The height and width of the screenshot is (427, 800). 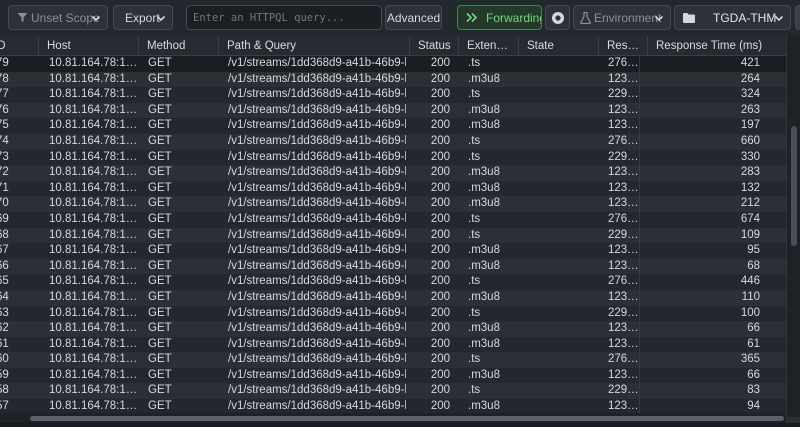 What do you see at coordinates (750, 172) in the screenshot?
I see `cell-response-time: 283` at bounding box center [750, 172].